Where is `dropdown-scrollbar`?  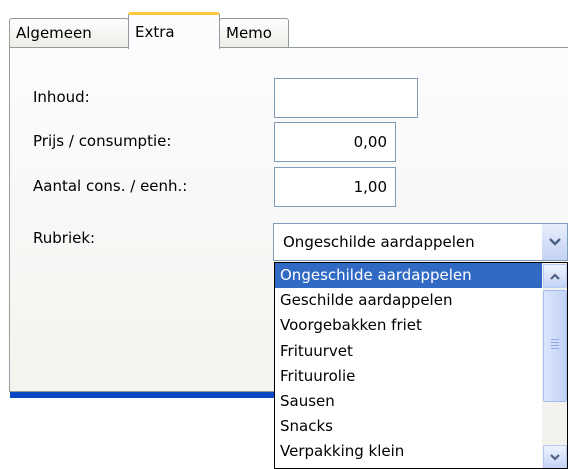
dropdown-scrollbar is located at coordinates (554, 365).